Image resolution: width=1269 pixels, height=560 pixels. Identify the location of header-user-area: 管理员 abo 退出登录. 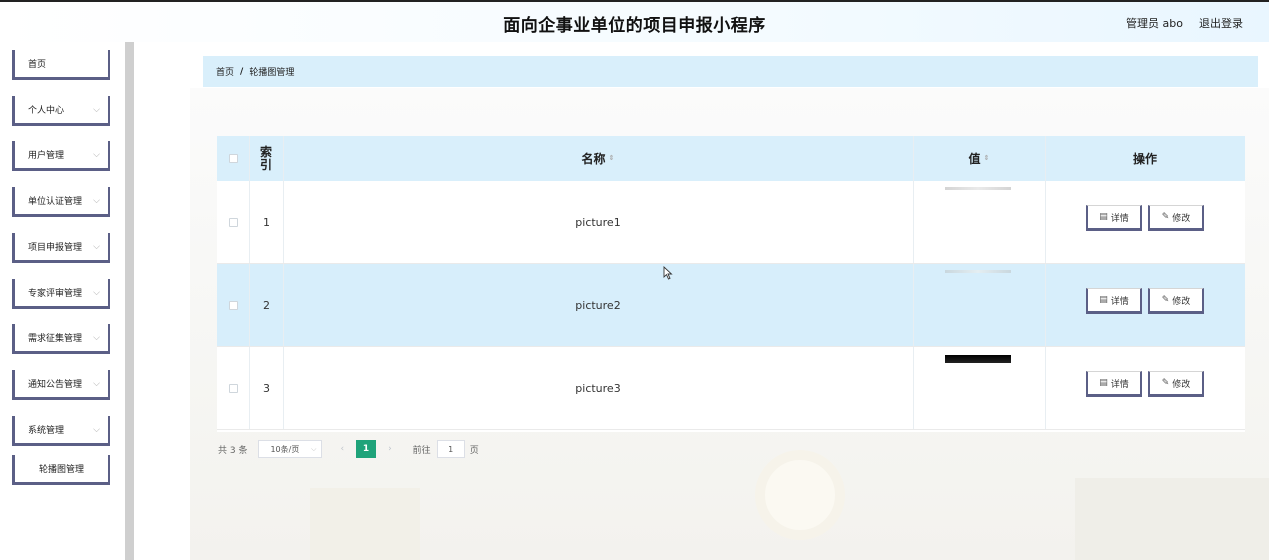
(1184, 23).